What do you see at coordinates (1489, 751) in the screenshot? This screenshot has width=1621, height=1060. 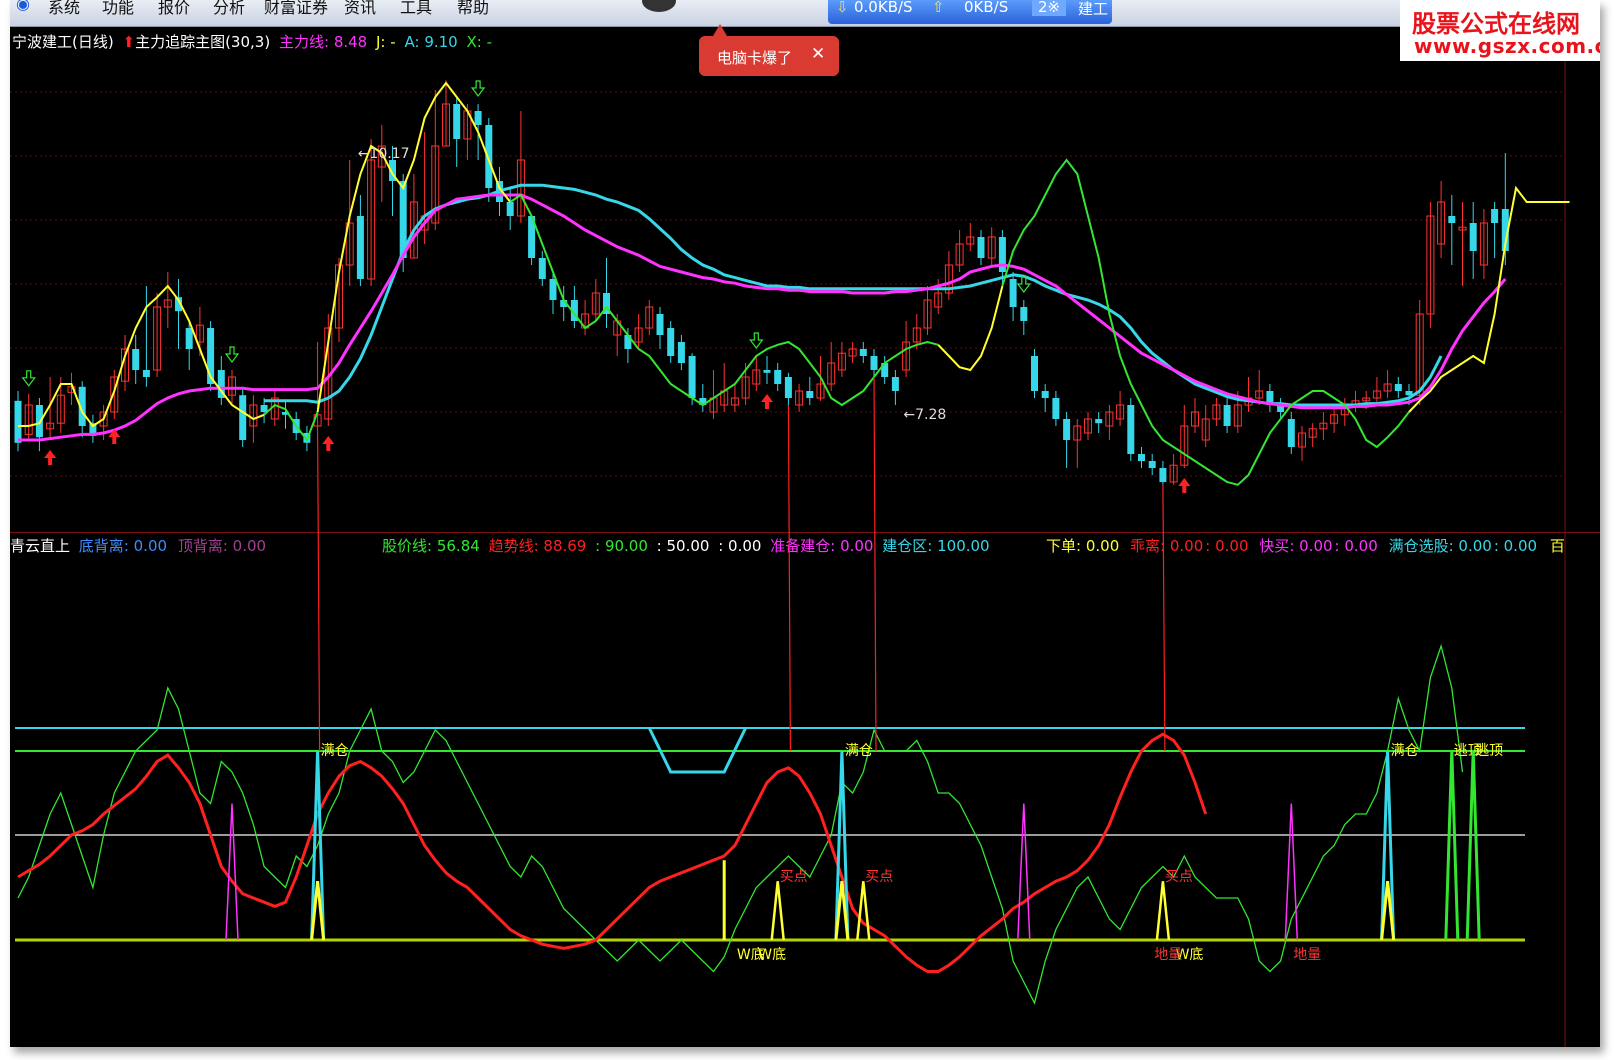 I see `escape-top-label: 逃顶` at bounding box center [1489, 751].